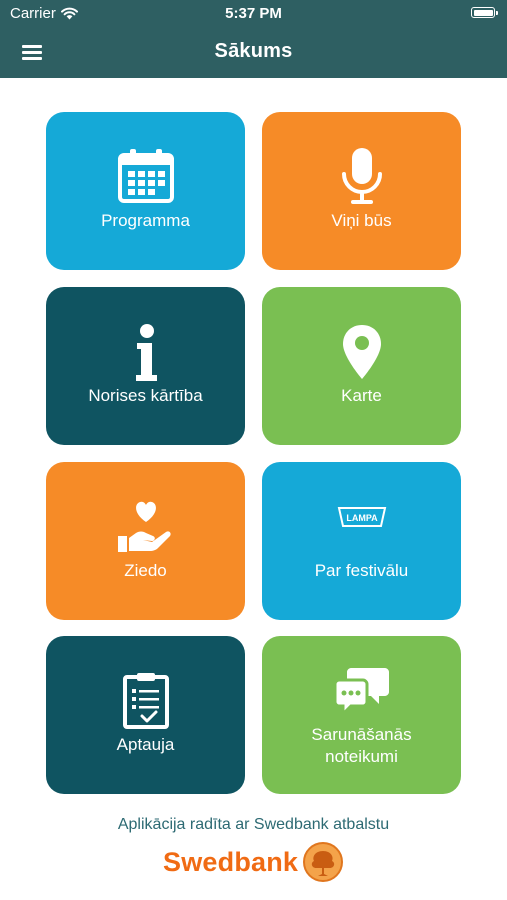 The height and width of the screenshot is (900, 507). Describe the element at coordinates (361, 395) in the screenshot. I see `tile-label: Karte` at that location.